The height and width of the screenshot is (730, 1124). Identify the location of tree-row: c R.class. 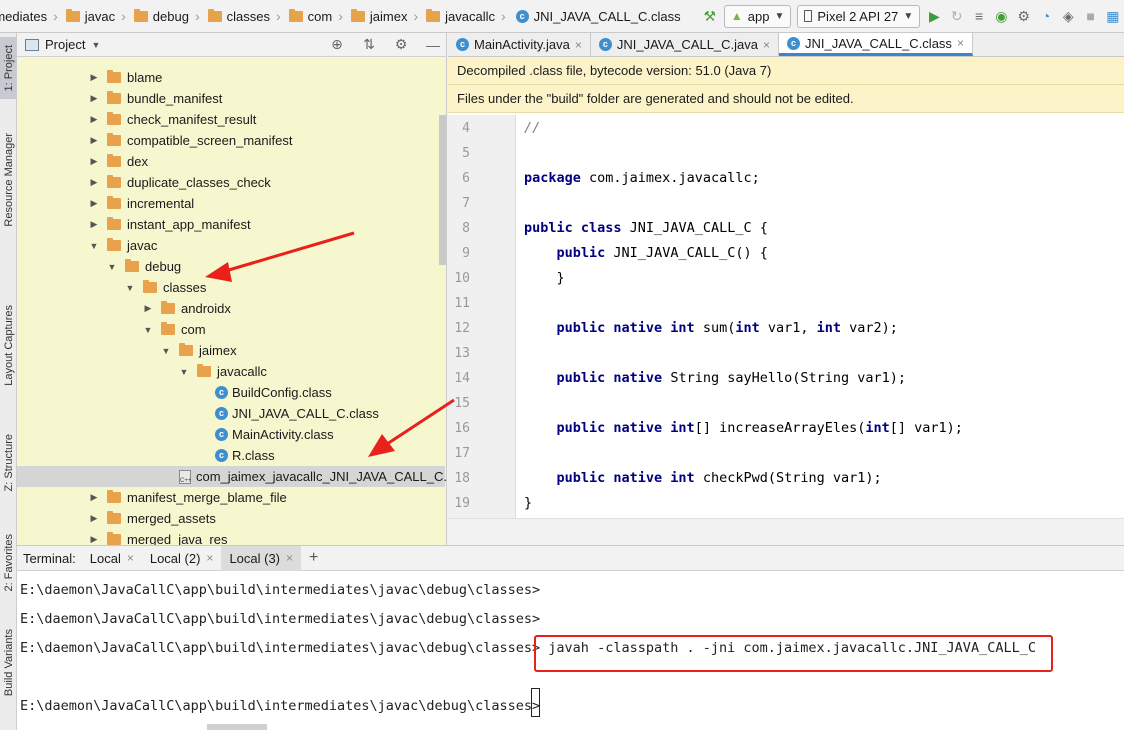
(231, 455).